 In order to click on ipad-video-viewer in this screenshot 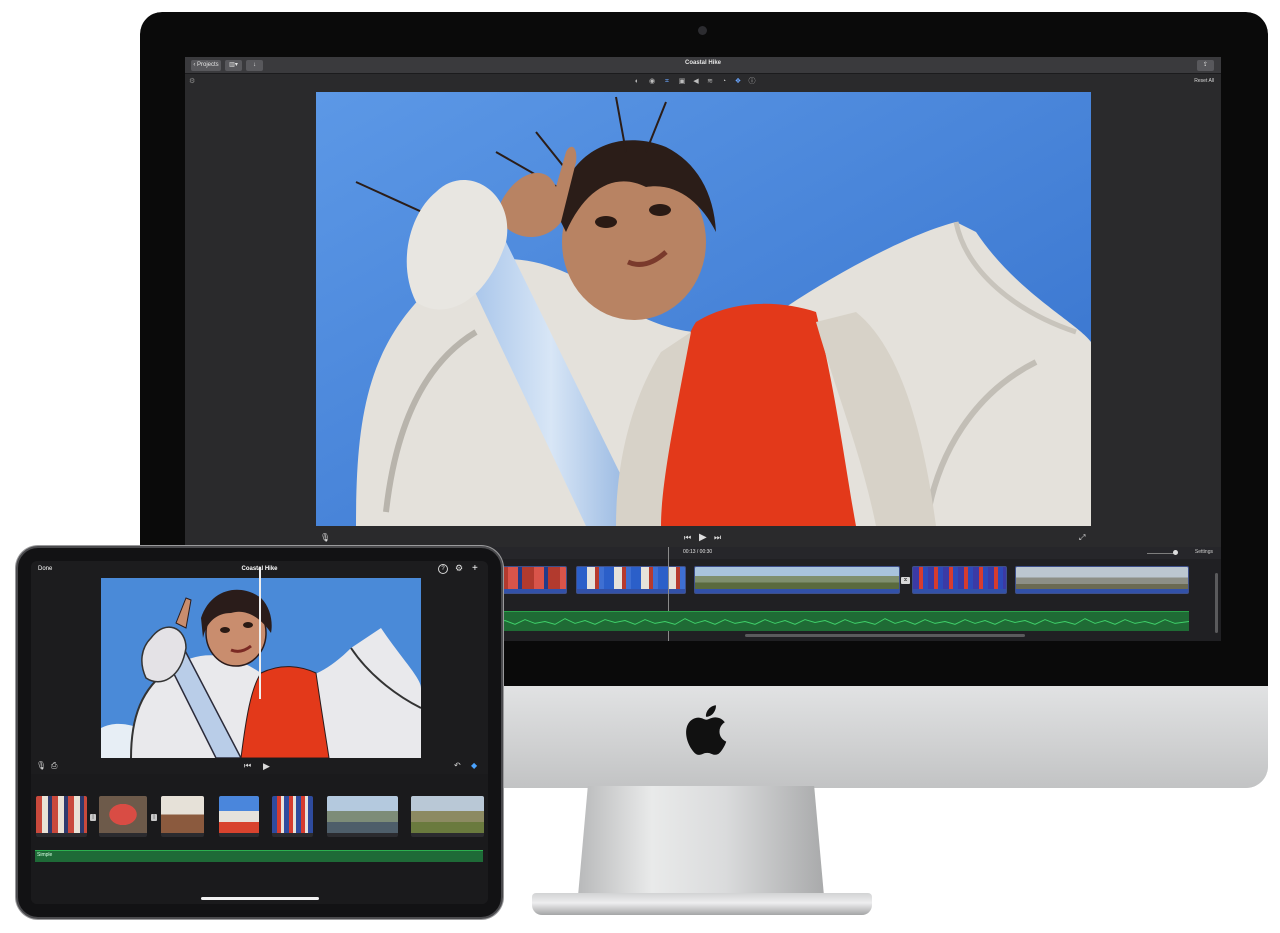, I will do `click(261, 668)`.